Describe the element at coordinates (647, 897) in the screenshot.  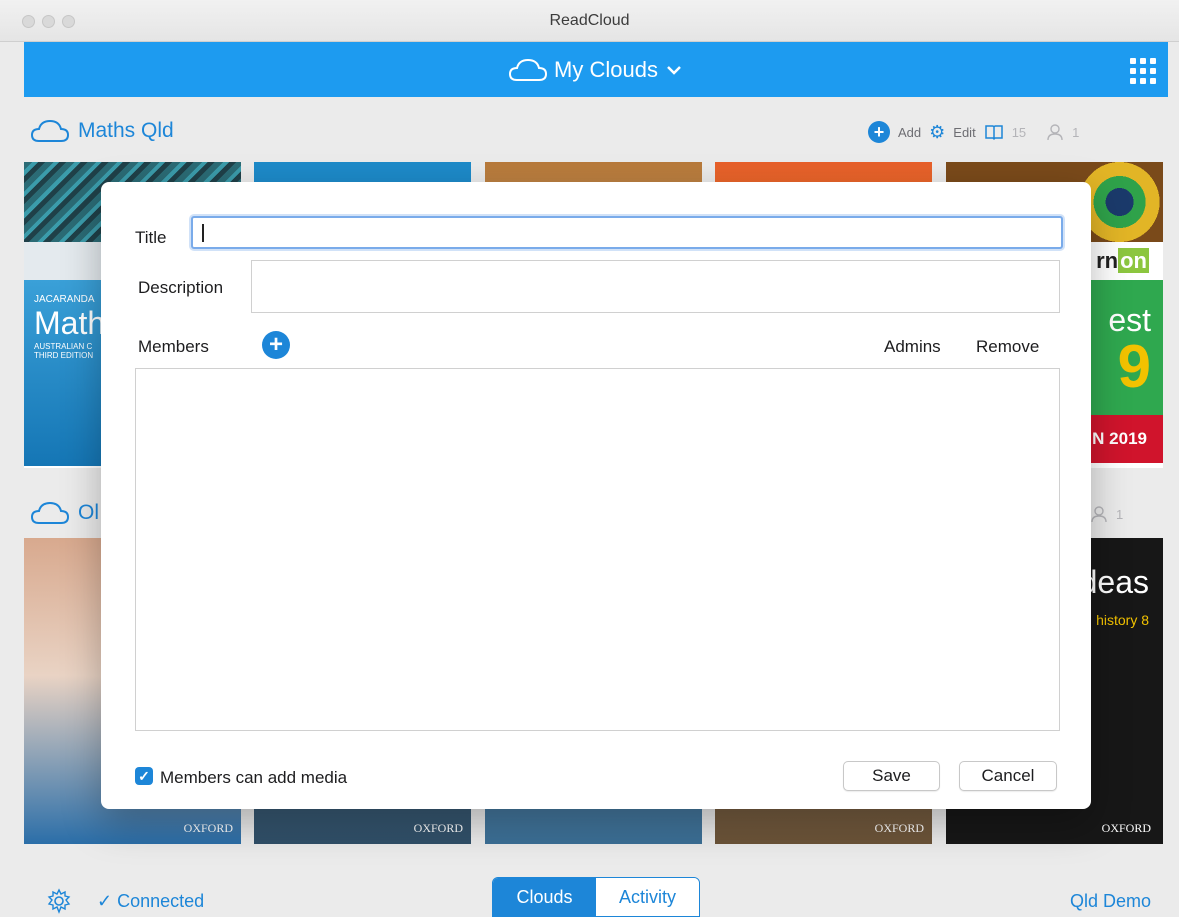
I see `tab-activity: Activity` at that location.